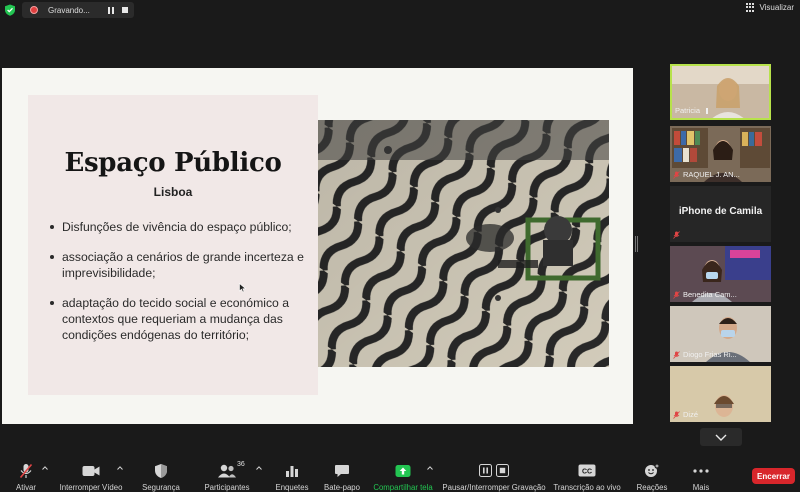 This screenshot has width=800, height=492. Describe the element at coordinates (342, 487) in the screenshot. I see `chat-label: Bate-papo` at that location.